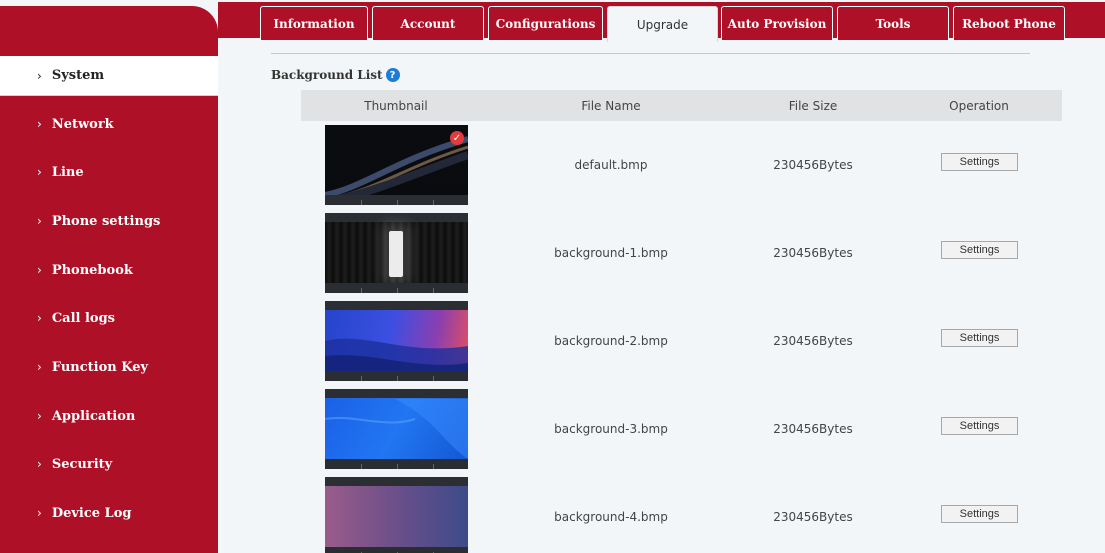 This screenshot has width=1105, height=553. I want to click on file-name: background-2.bmp, so click(611, 341).